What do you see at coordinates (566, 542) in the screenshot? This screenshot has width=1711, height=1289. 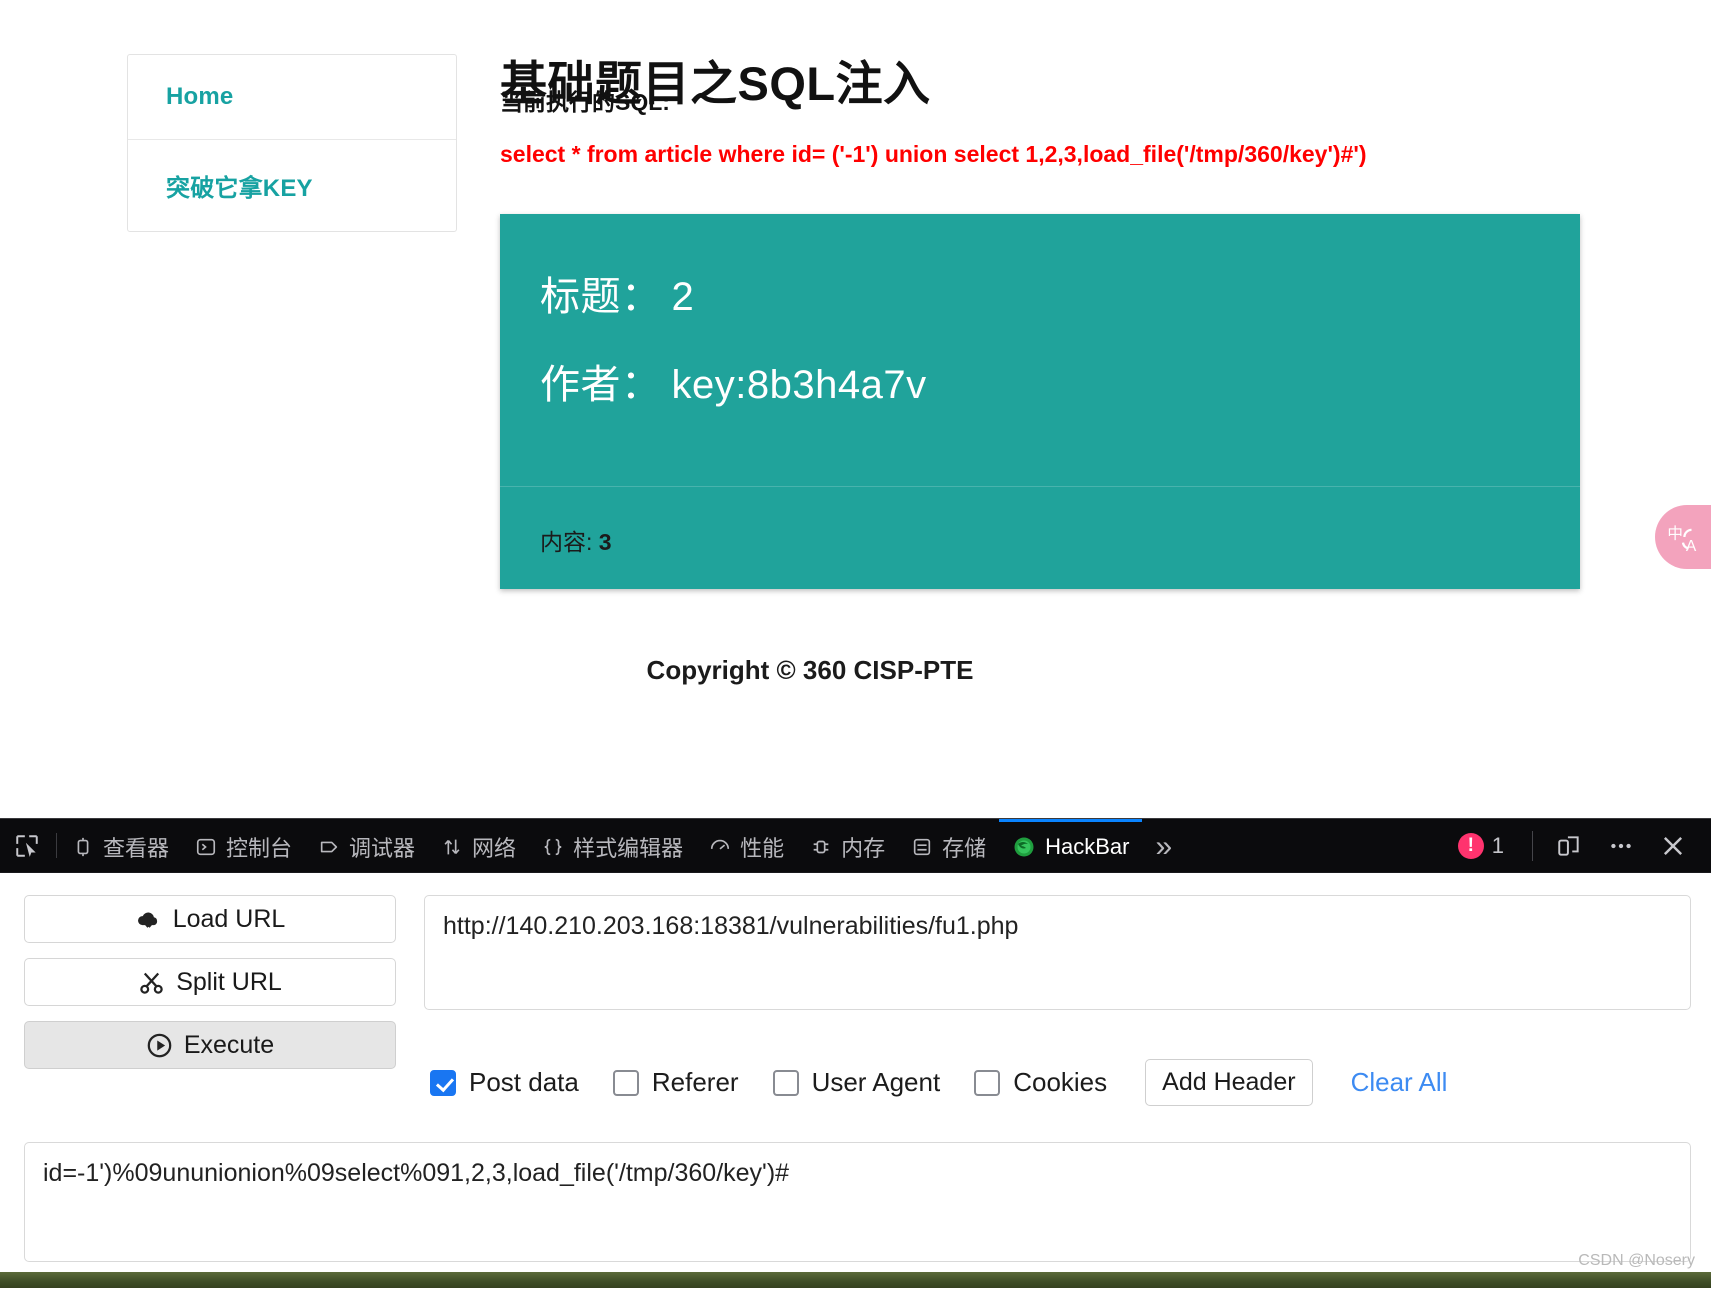 I see `result-content-label: 内容:` at bounding box center [566, 542].